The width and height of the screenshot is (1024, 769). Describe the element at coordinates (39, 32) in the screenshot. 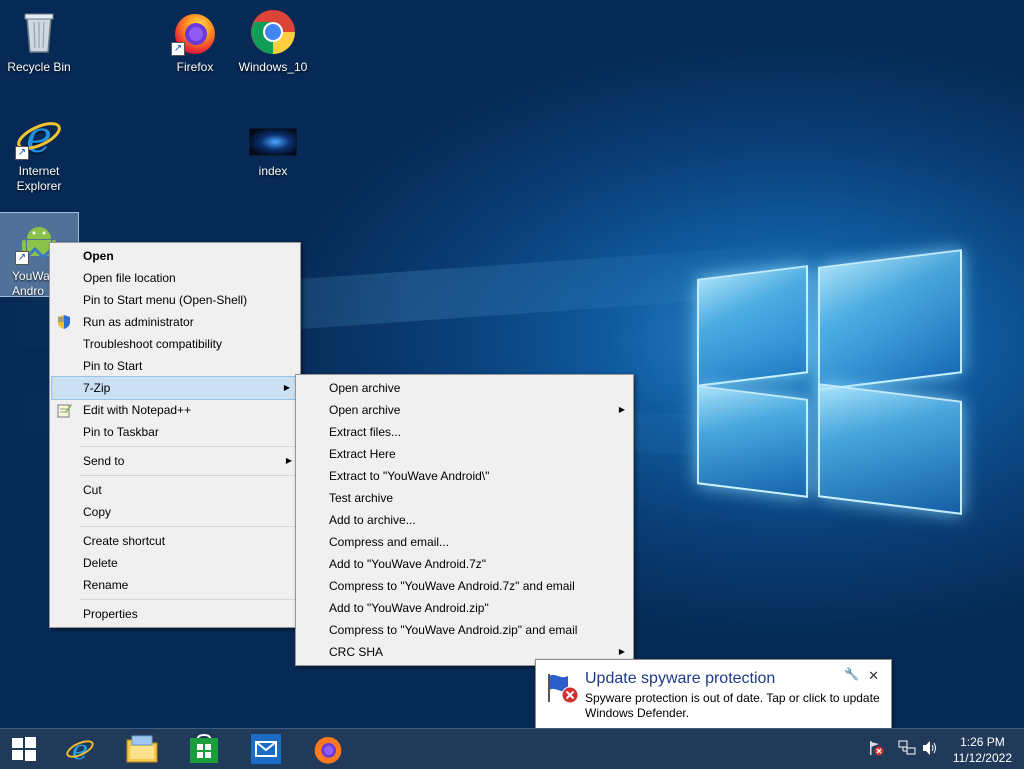

I see `recycle-bin-icon` at that location.